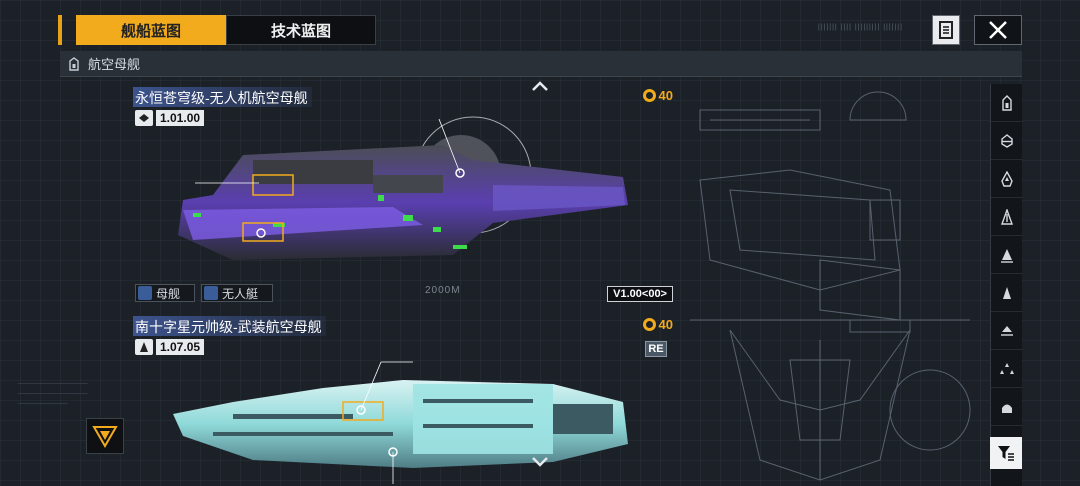 The width and height of the screenshot is (1080, 486). I want to click on emblem-button, so click(105, 436).